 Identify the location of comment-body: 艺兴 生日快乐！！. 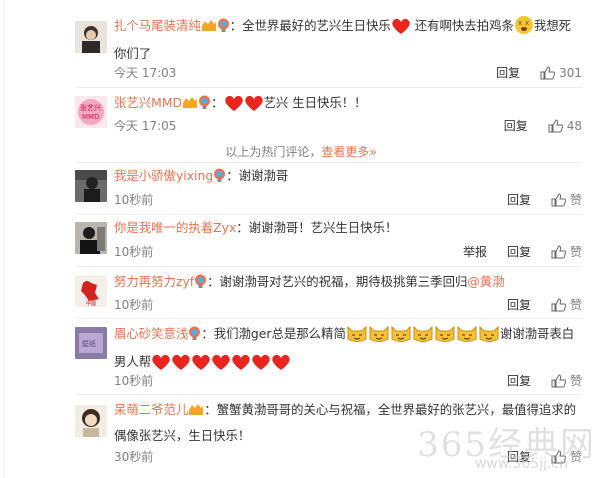
(315, 102).